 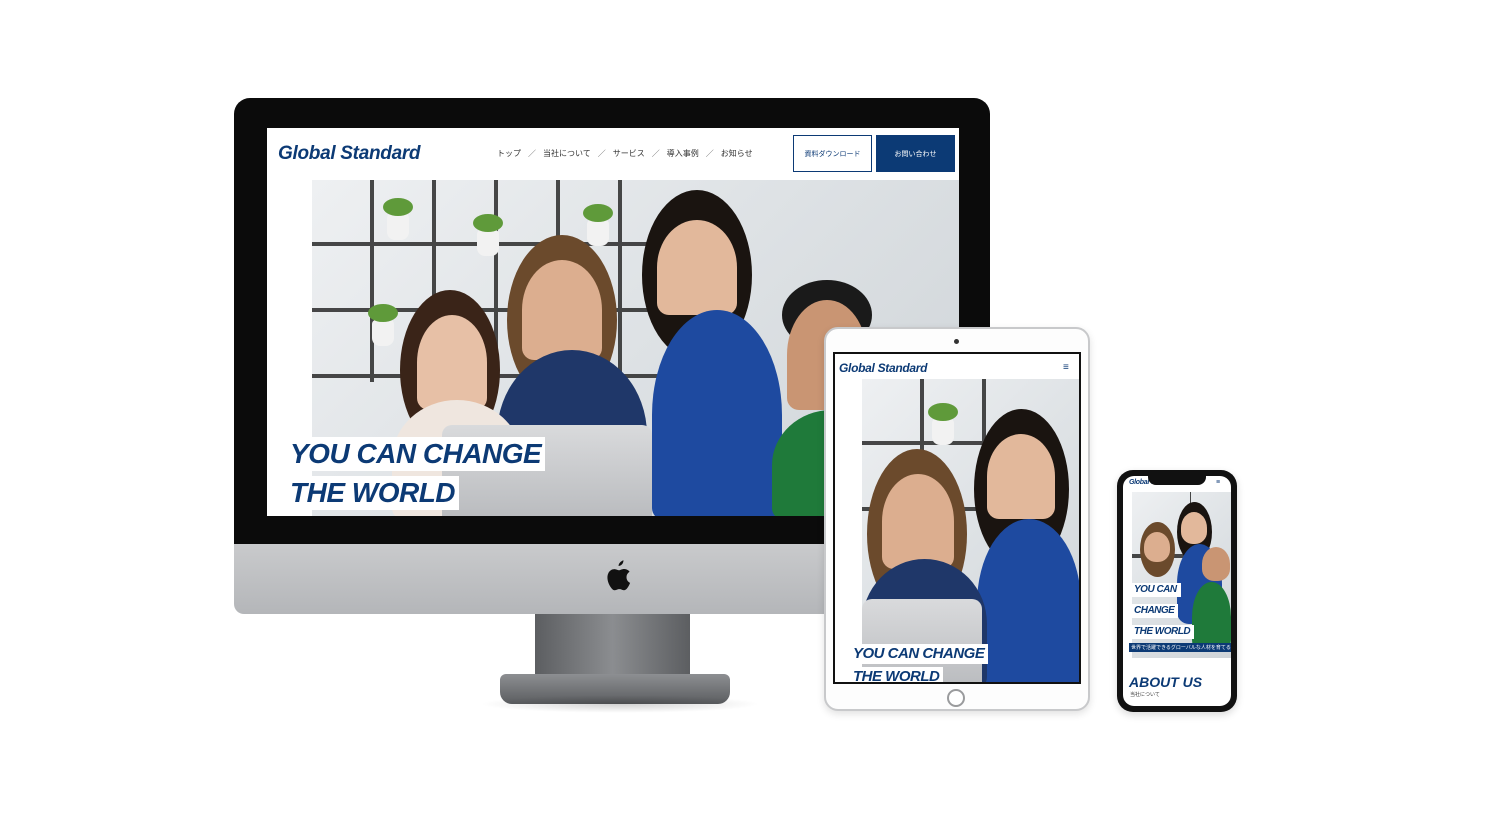 I want to click on download-button: 資料ダウンロード, so click(x=832, y=153).